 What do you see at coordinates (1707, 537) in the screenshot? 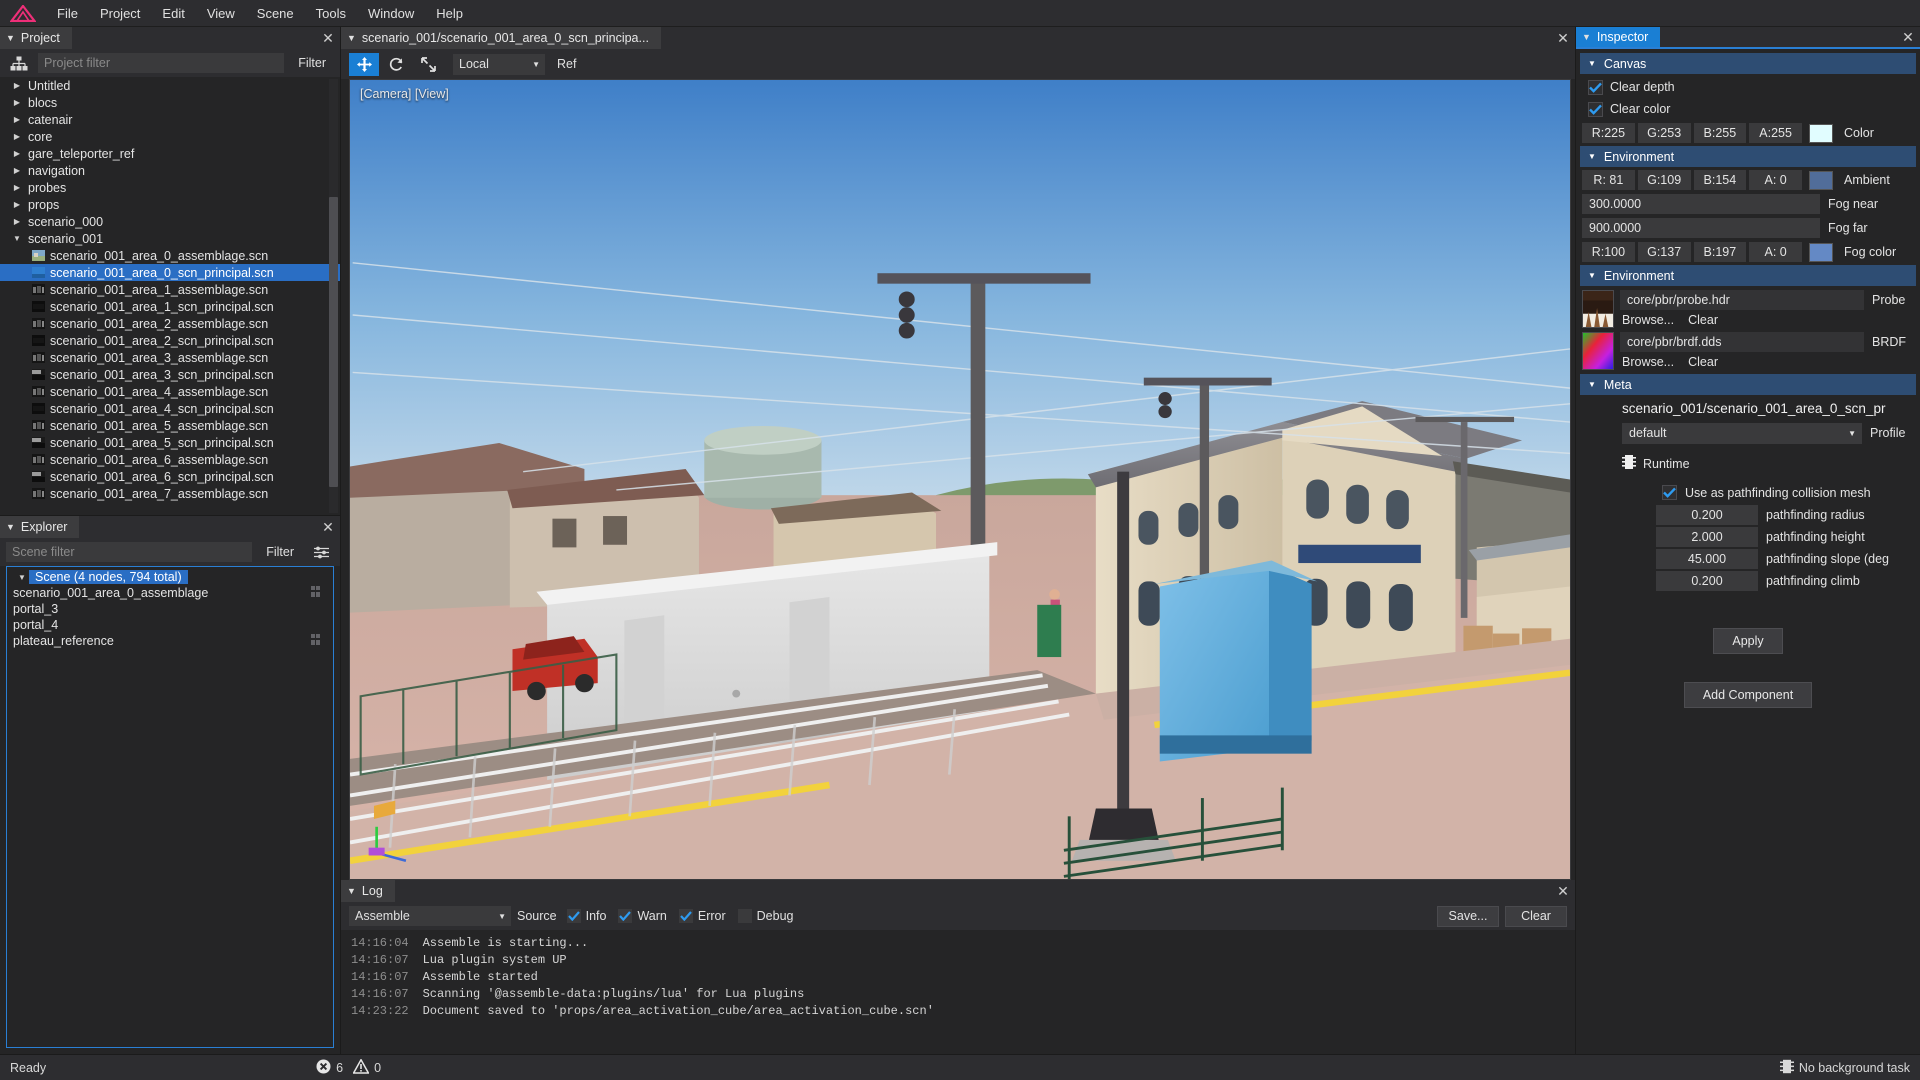
I see `pathfinding-field-input: 2.000` at bounding box center [1707, 537].